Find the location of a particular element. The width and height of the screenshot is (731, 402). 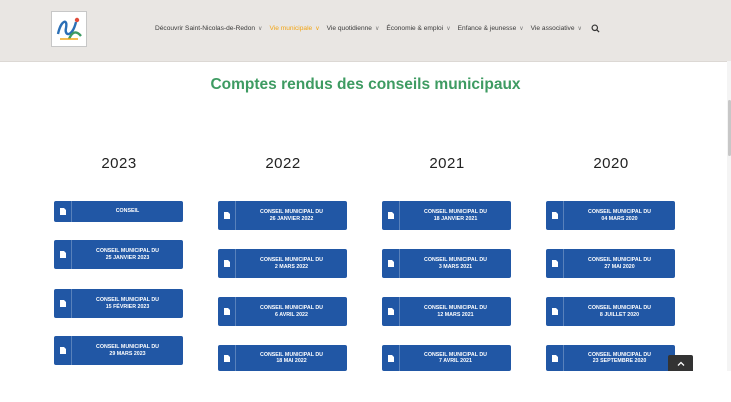

nav-label: Vie associative is located at coordinates (552, 28).